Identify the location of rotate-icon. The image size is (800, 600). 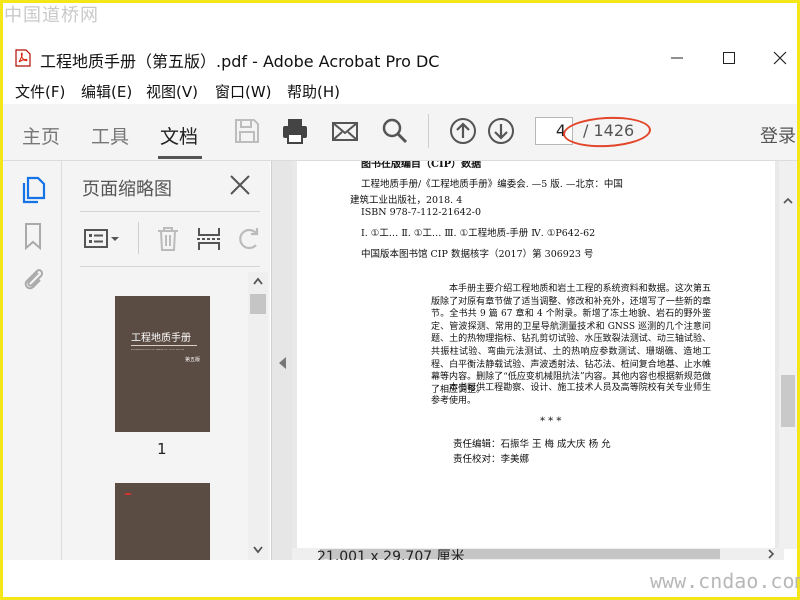
(249, 239).